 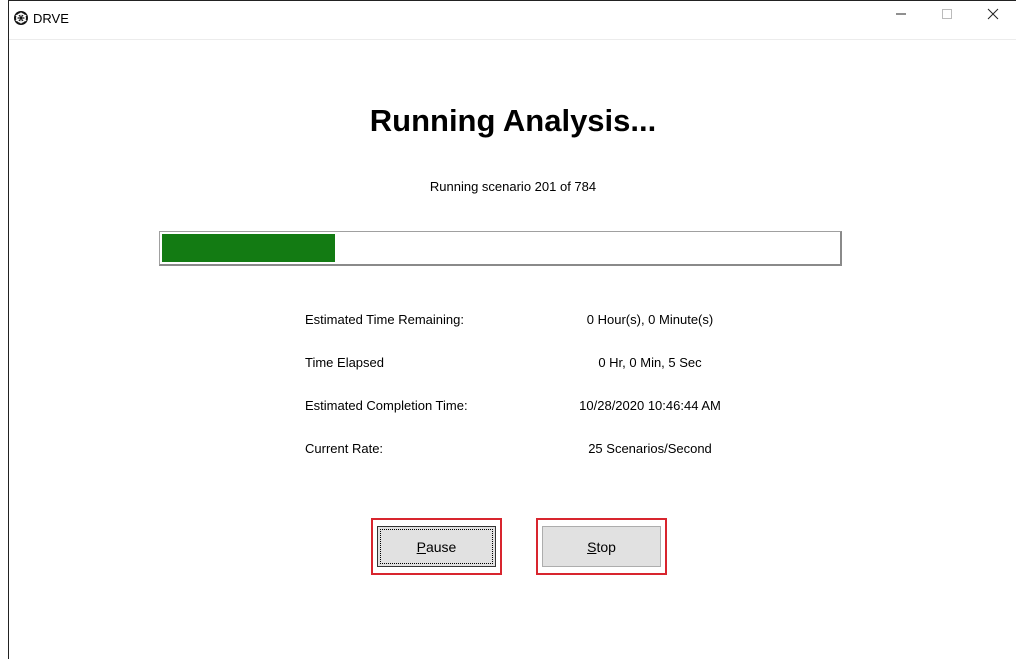 I want to click on close-icon, so click(x=993, y=14).